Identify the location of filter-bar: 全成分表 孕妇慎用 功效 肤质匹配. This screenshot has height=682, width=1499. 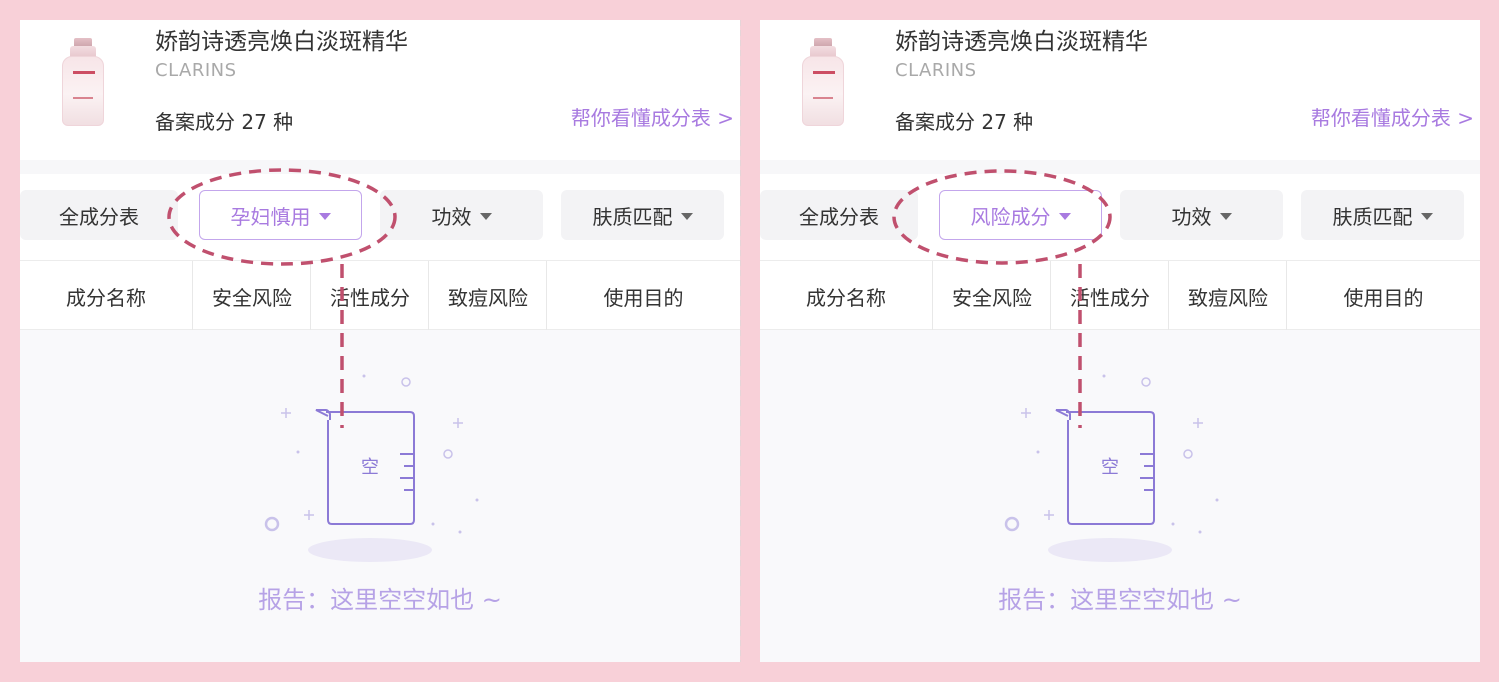
(380, 217).